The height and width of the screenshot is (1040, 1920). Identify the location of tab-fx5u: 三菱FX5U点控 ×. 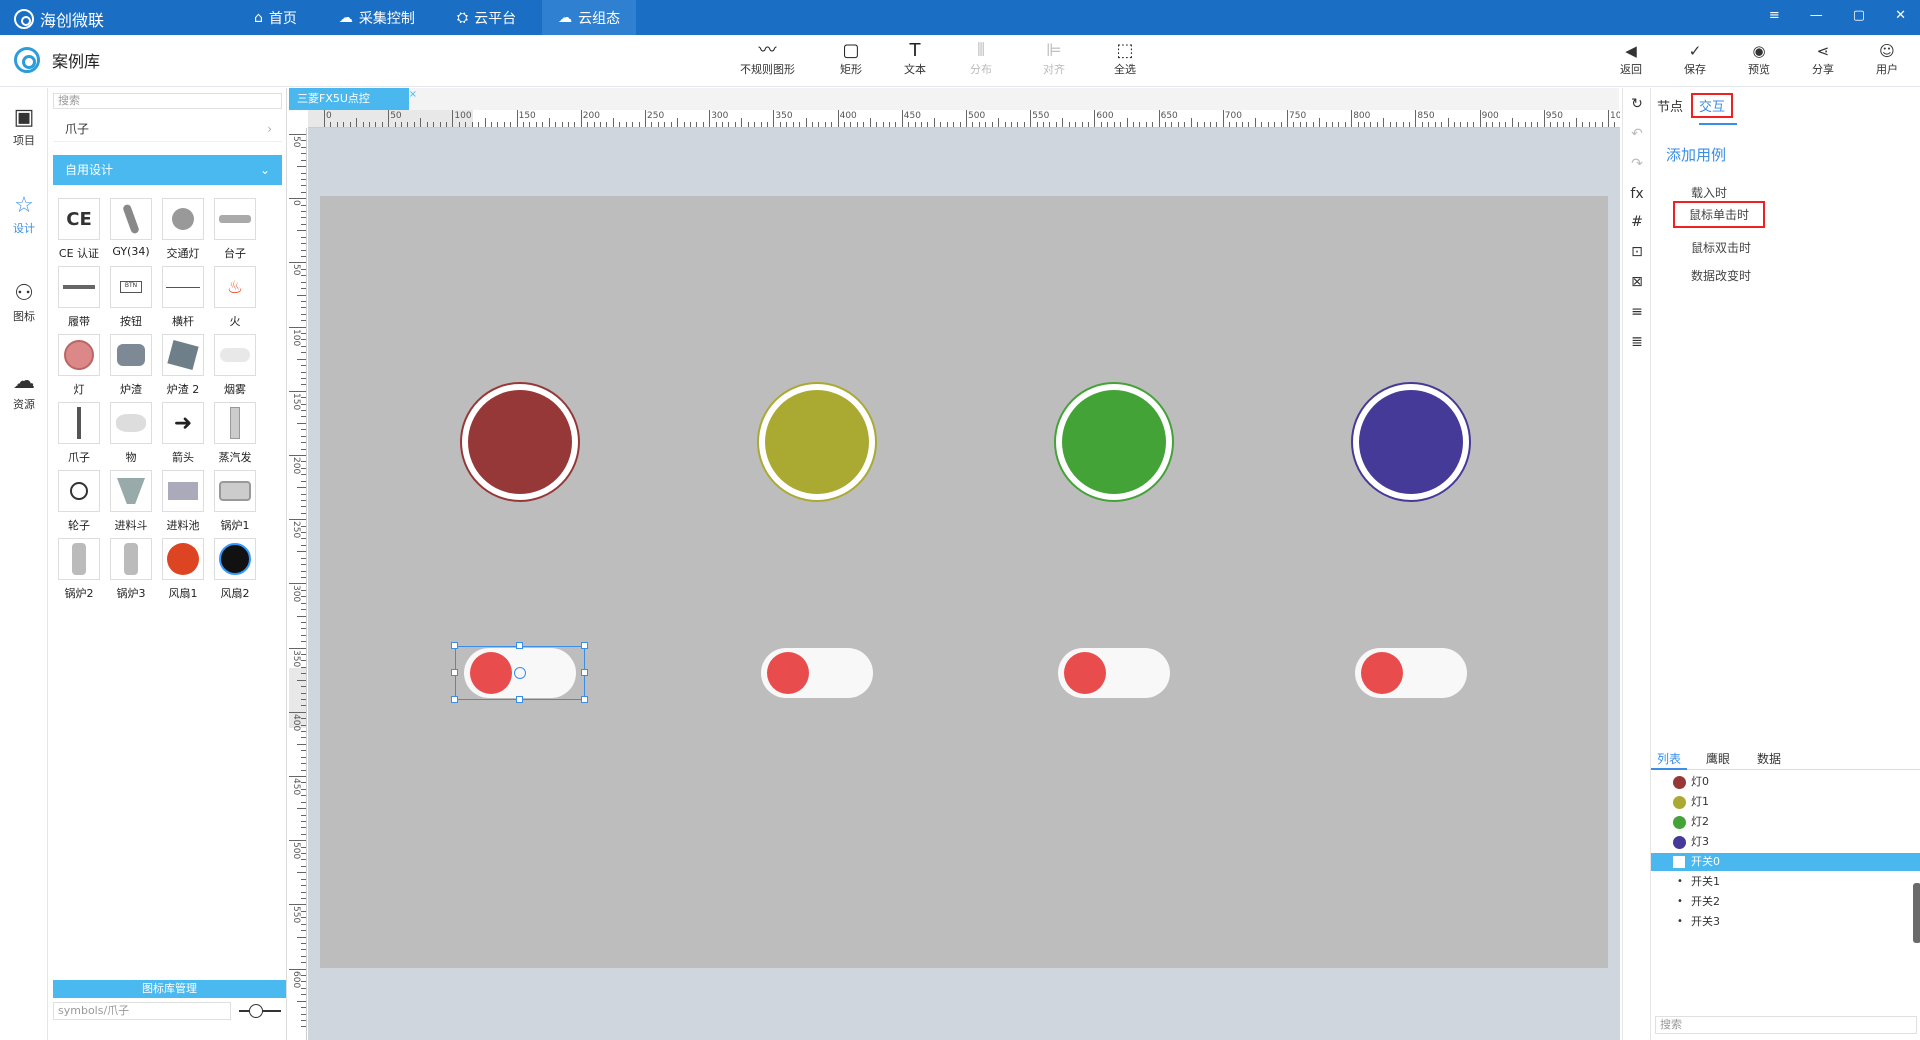
(353, 99).